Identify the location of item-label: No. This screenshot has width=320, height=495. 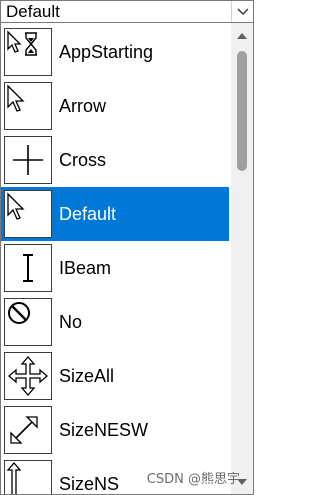
(71, 322).